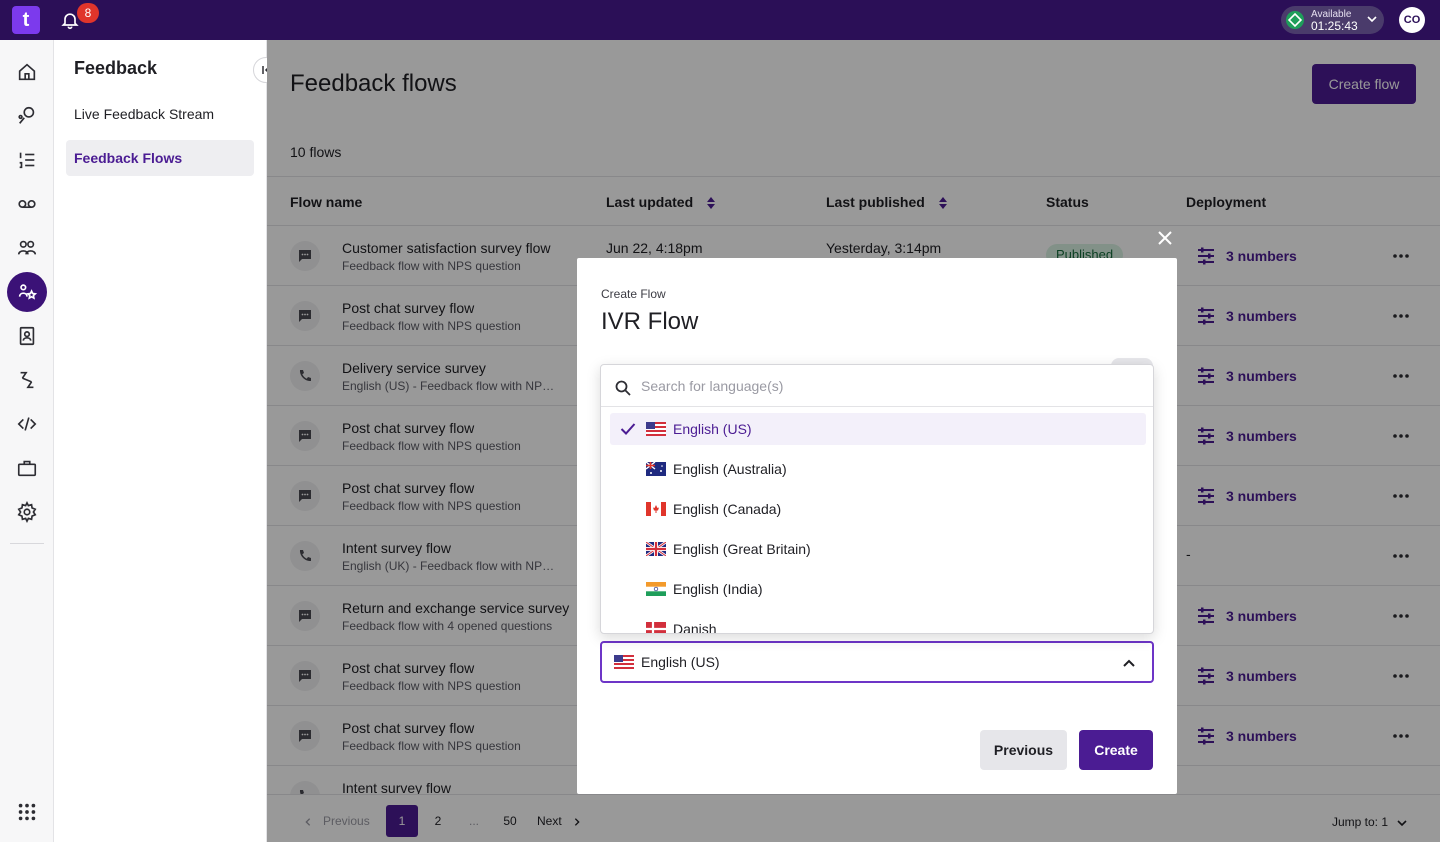 This screenshot has height=842, width=1440. Describe the element at coordinates (881, 386) in the screenshot. I see `language-search-input` at that location.